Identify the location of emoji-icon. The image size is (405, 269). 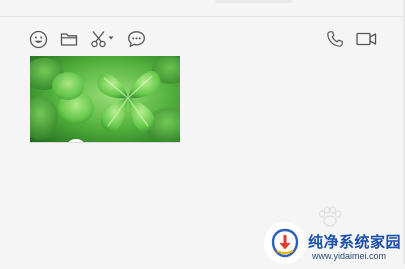
(38, 39).